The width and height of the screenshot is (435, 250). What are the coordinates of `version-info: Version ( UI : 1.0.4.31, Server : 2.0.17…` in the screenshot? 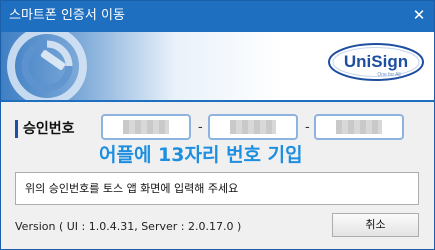 It's located at (128, 226).